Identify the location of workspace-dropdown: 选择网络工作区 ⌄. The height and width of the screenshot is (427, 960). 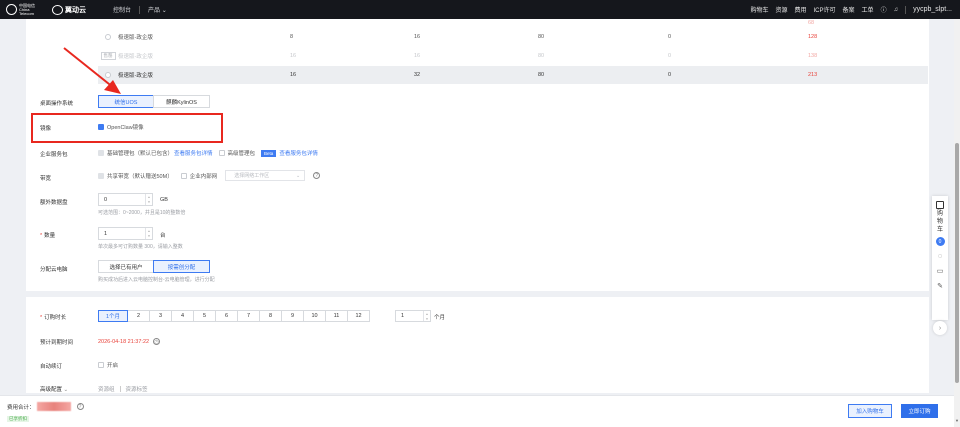
(265, 175).